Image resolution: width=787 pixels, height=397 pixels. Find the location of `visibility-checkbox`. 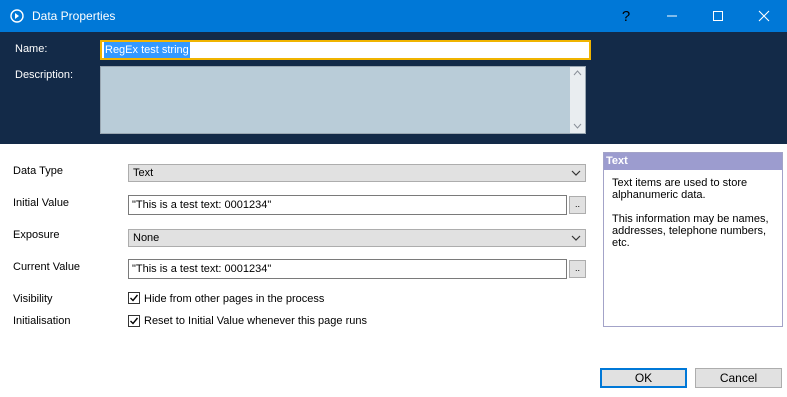

visibility-checkbox is located at coordinates (134, 298).